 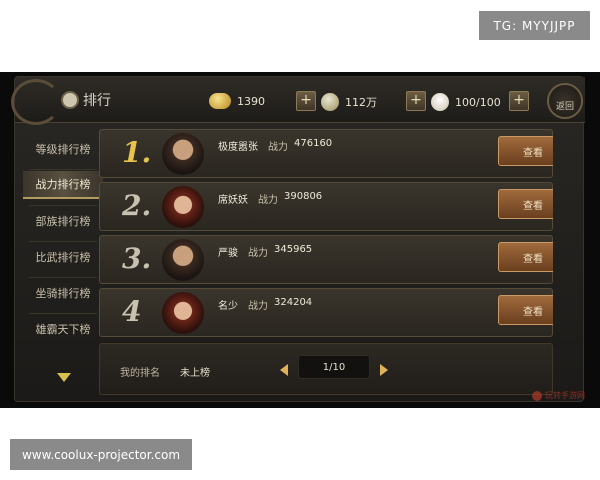 I want to click on sidebar-item-power: 战力排行榜, so click(x=63, y=185).